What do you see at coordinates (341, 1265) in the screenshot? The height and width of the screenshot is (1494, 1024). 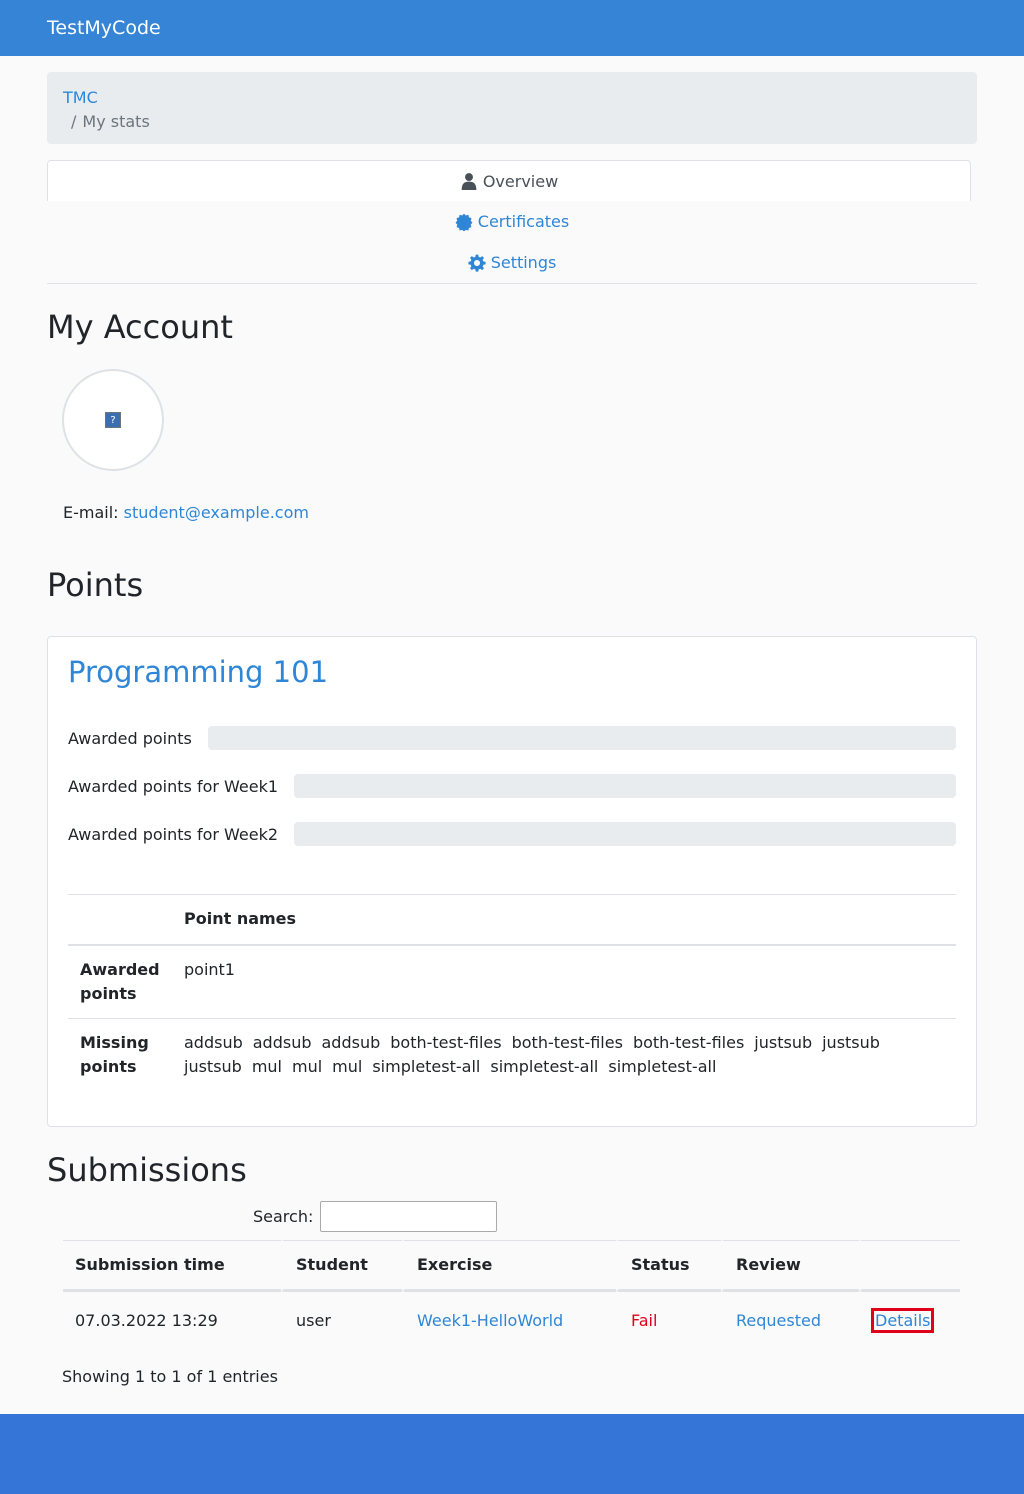 I see `column-student: Student` at bounding box center [341, 1265].